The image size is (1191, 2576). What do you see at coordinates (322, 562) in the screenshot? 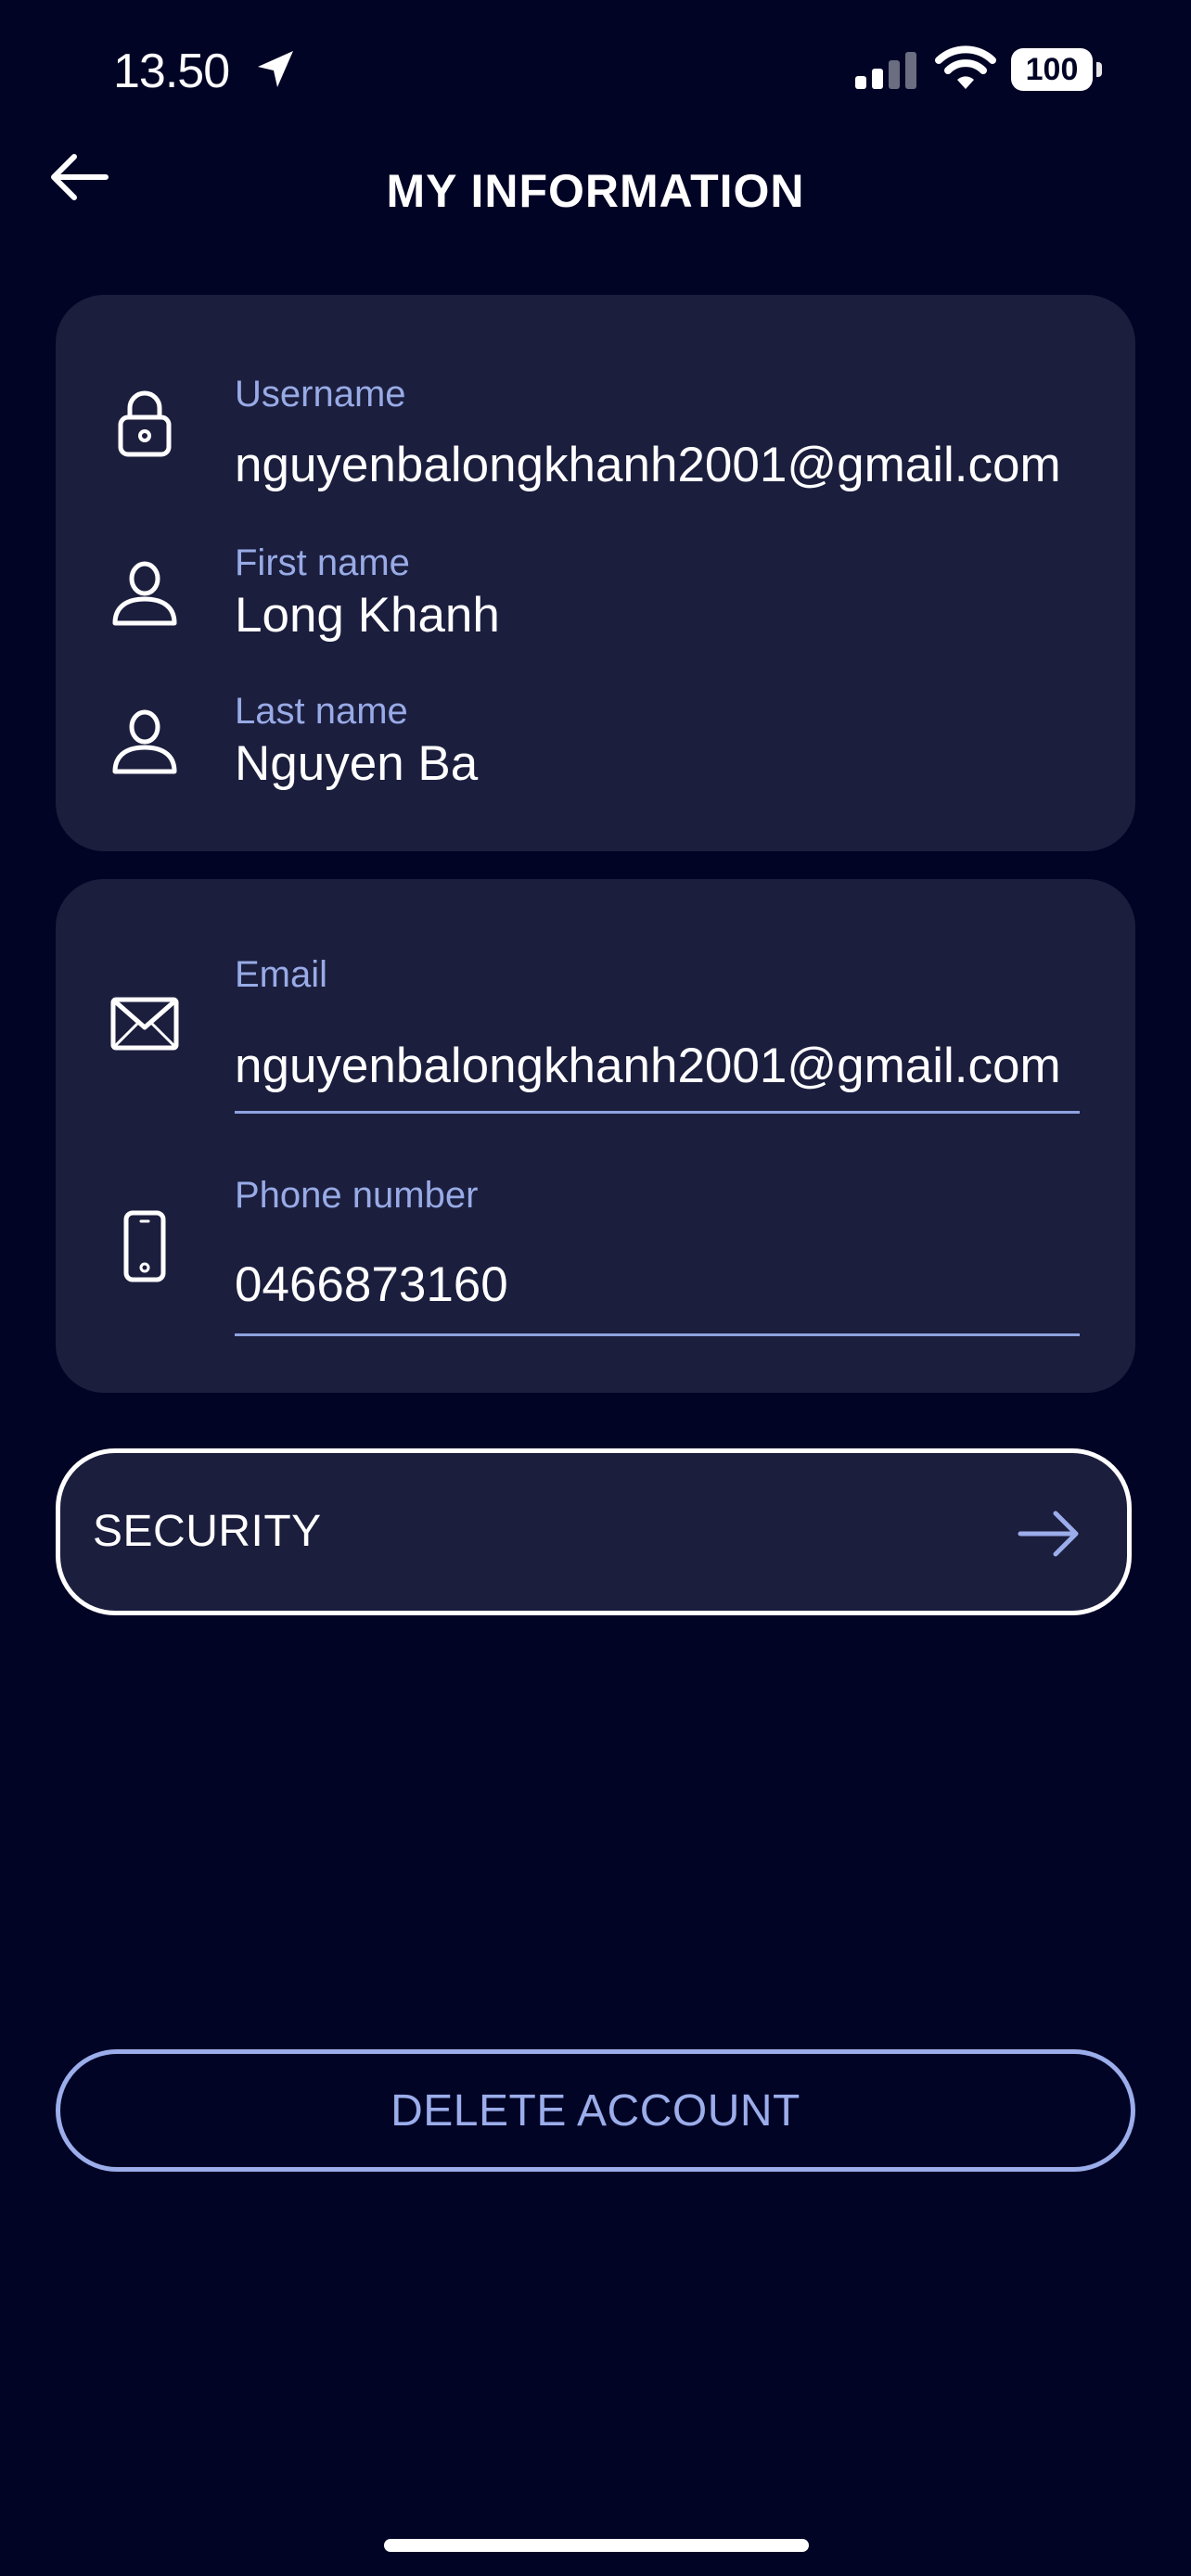
I see `first-name-label: First name` at bounding box center [322, 562].